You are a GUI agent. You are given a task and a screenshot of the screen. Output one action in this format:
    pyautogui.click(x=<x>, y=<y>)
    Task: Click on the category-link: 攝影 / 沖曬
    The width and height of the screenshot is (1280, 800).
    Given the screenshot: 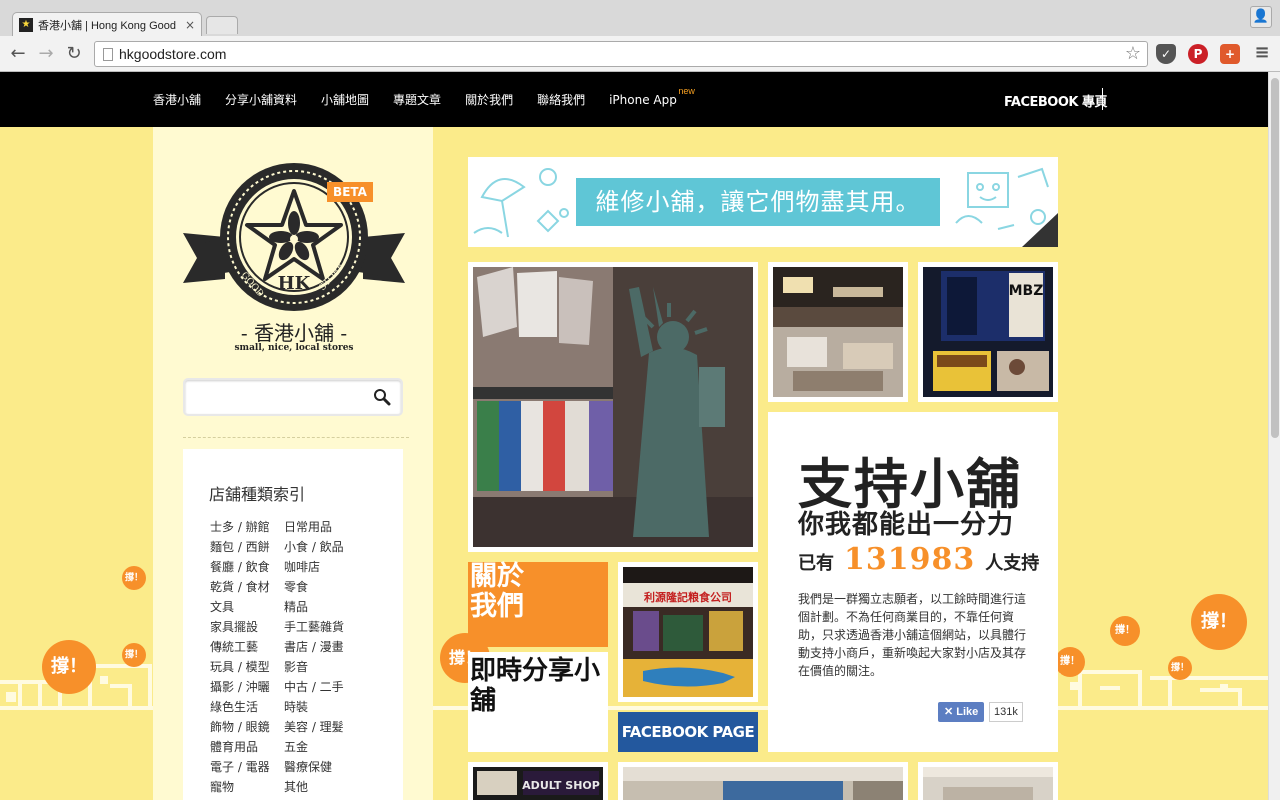 What is the action you would take?
    pyautogui.click(x=240, y=687)
    